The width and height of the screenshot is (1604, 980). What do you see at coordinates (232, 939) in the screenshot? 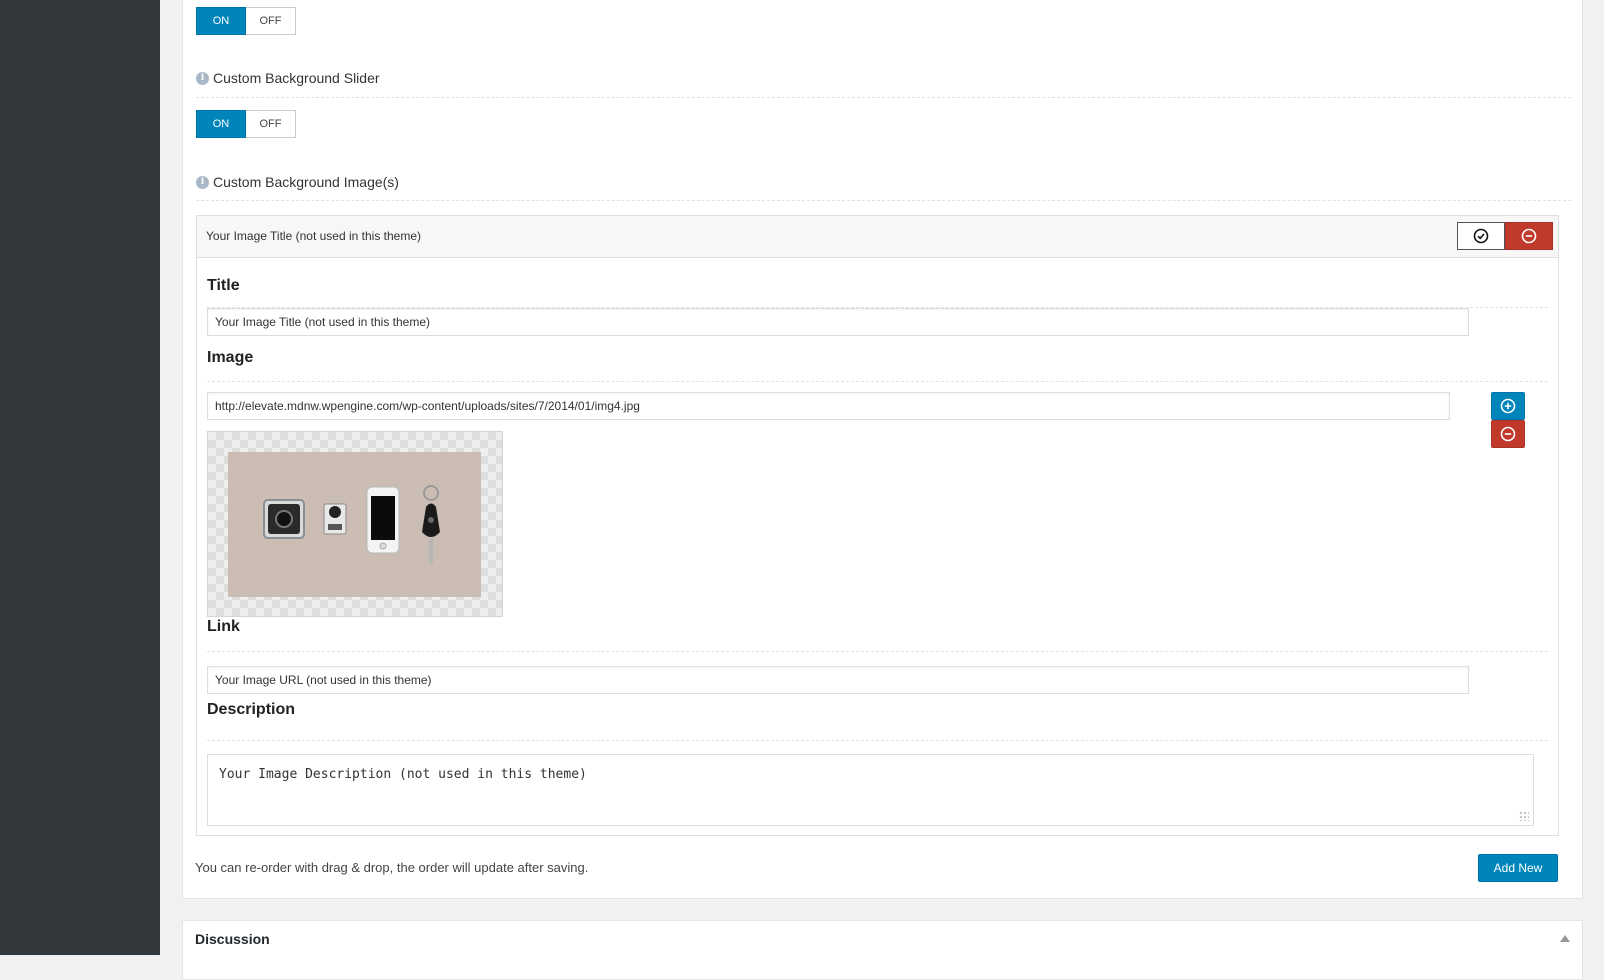
I see `discussion-title: Discussion` at bounding box center [232, 939].